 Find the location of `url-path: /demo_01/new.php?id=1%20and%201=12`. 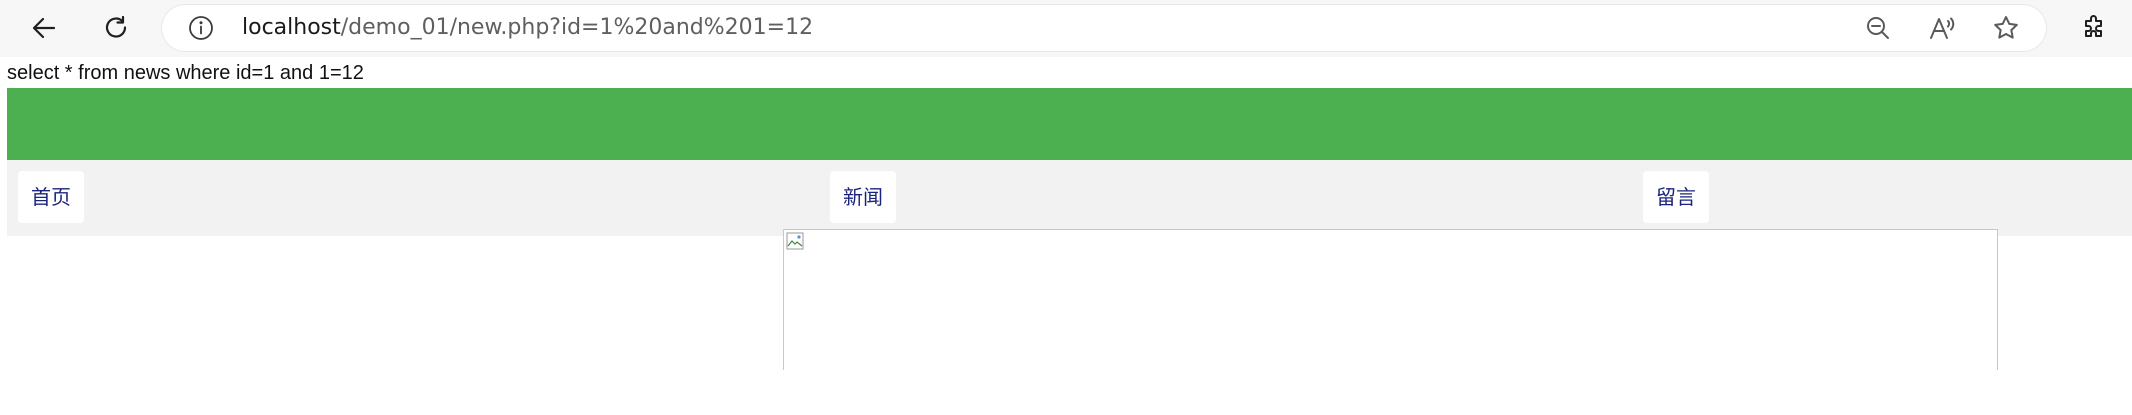

url-path: /demo_01/new.php?id=1%20and%201=12 is located at coordinates (577, 27).